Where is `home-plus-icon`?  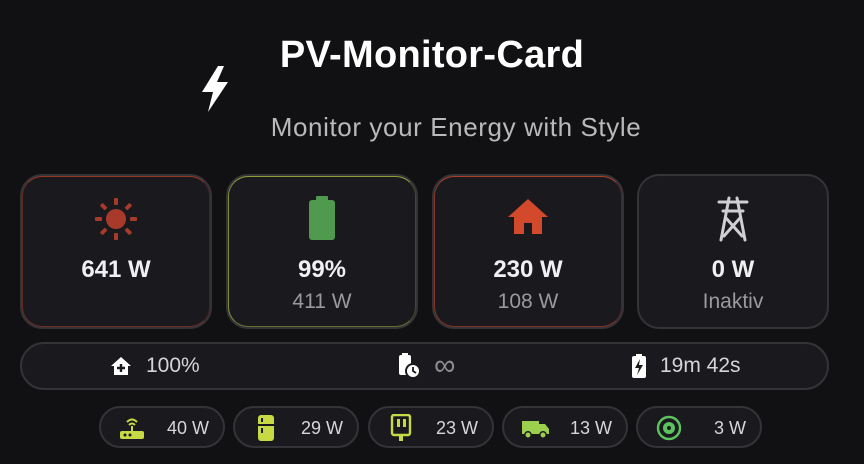
home-plus-icon is located at coordinates (121, 366).